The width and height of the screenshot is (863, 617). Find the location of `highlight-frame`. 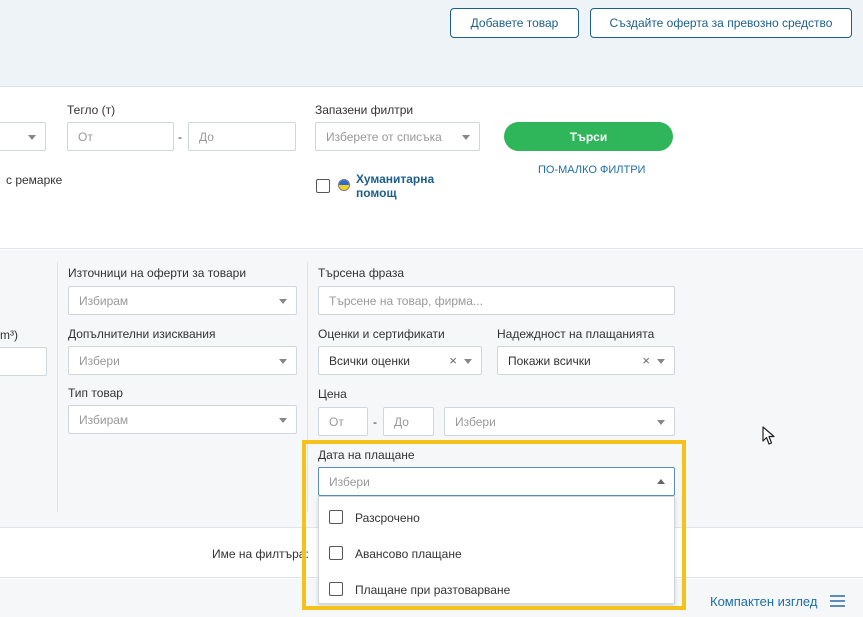

highlight-frame is located at coordinates (494, 525).